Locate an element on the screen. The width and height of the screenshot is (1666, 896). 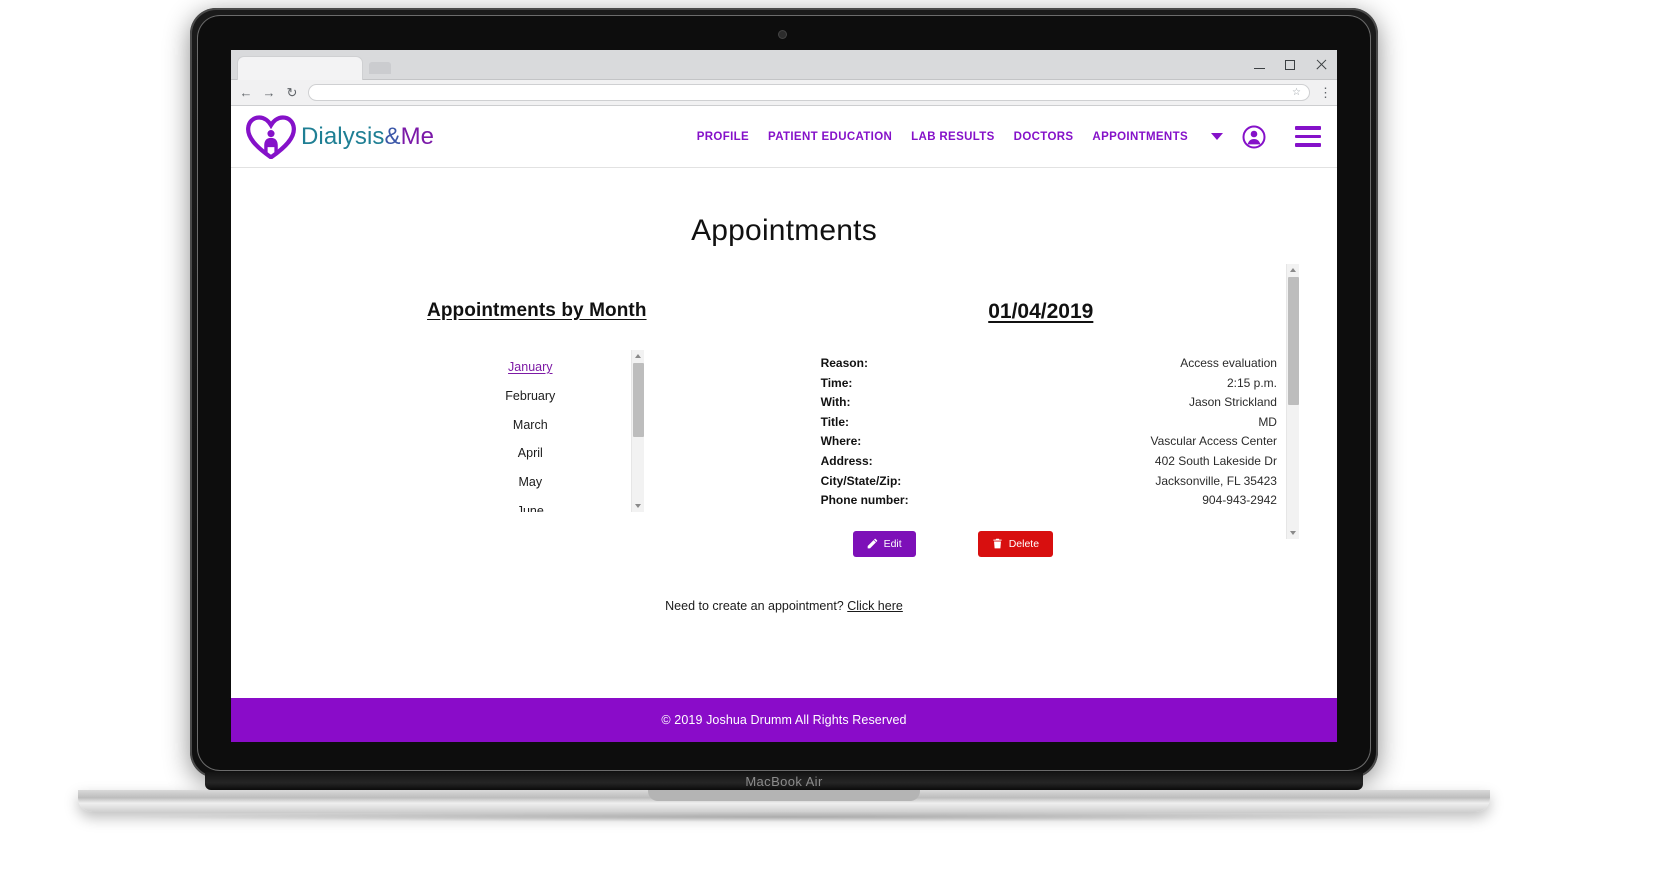
account-circle-icon is located at coordinates (1254, 137).